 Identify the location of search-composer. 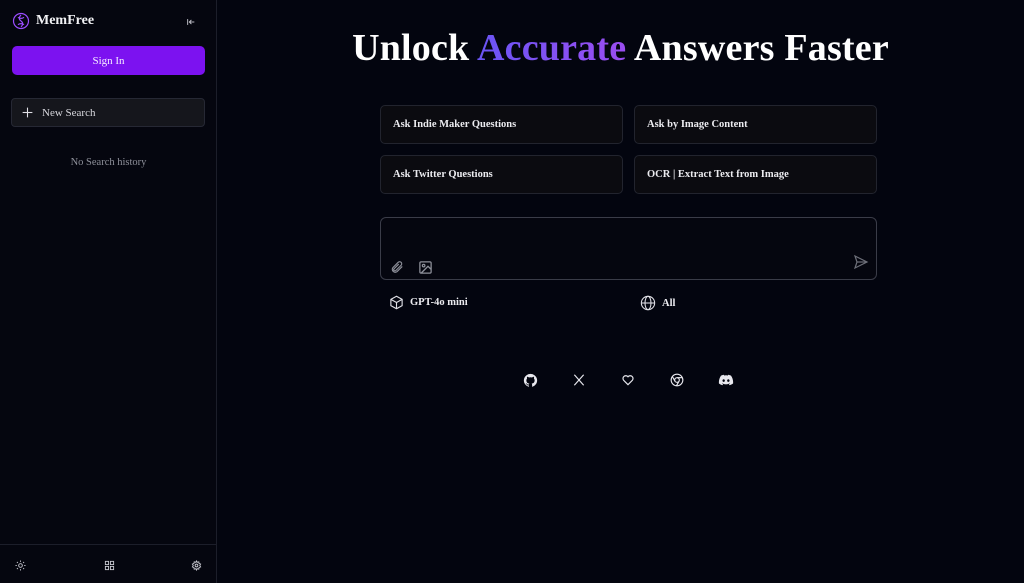
(628, 248).